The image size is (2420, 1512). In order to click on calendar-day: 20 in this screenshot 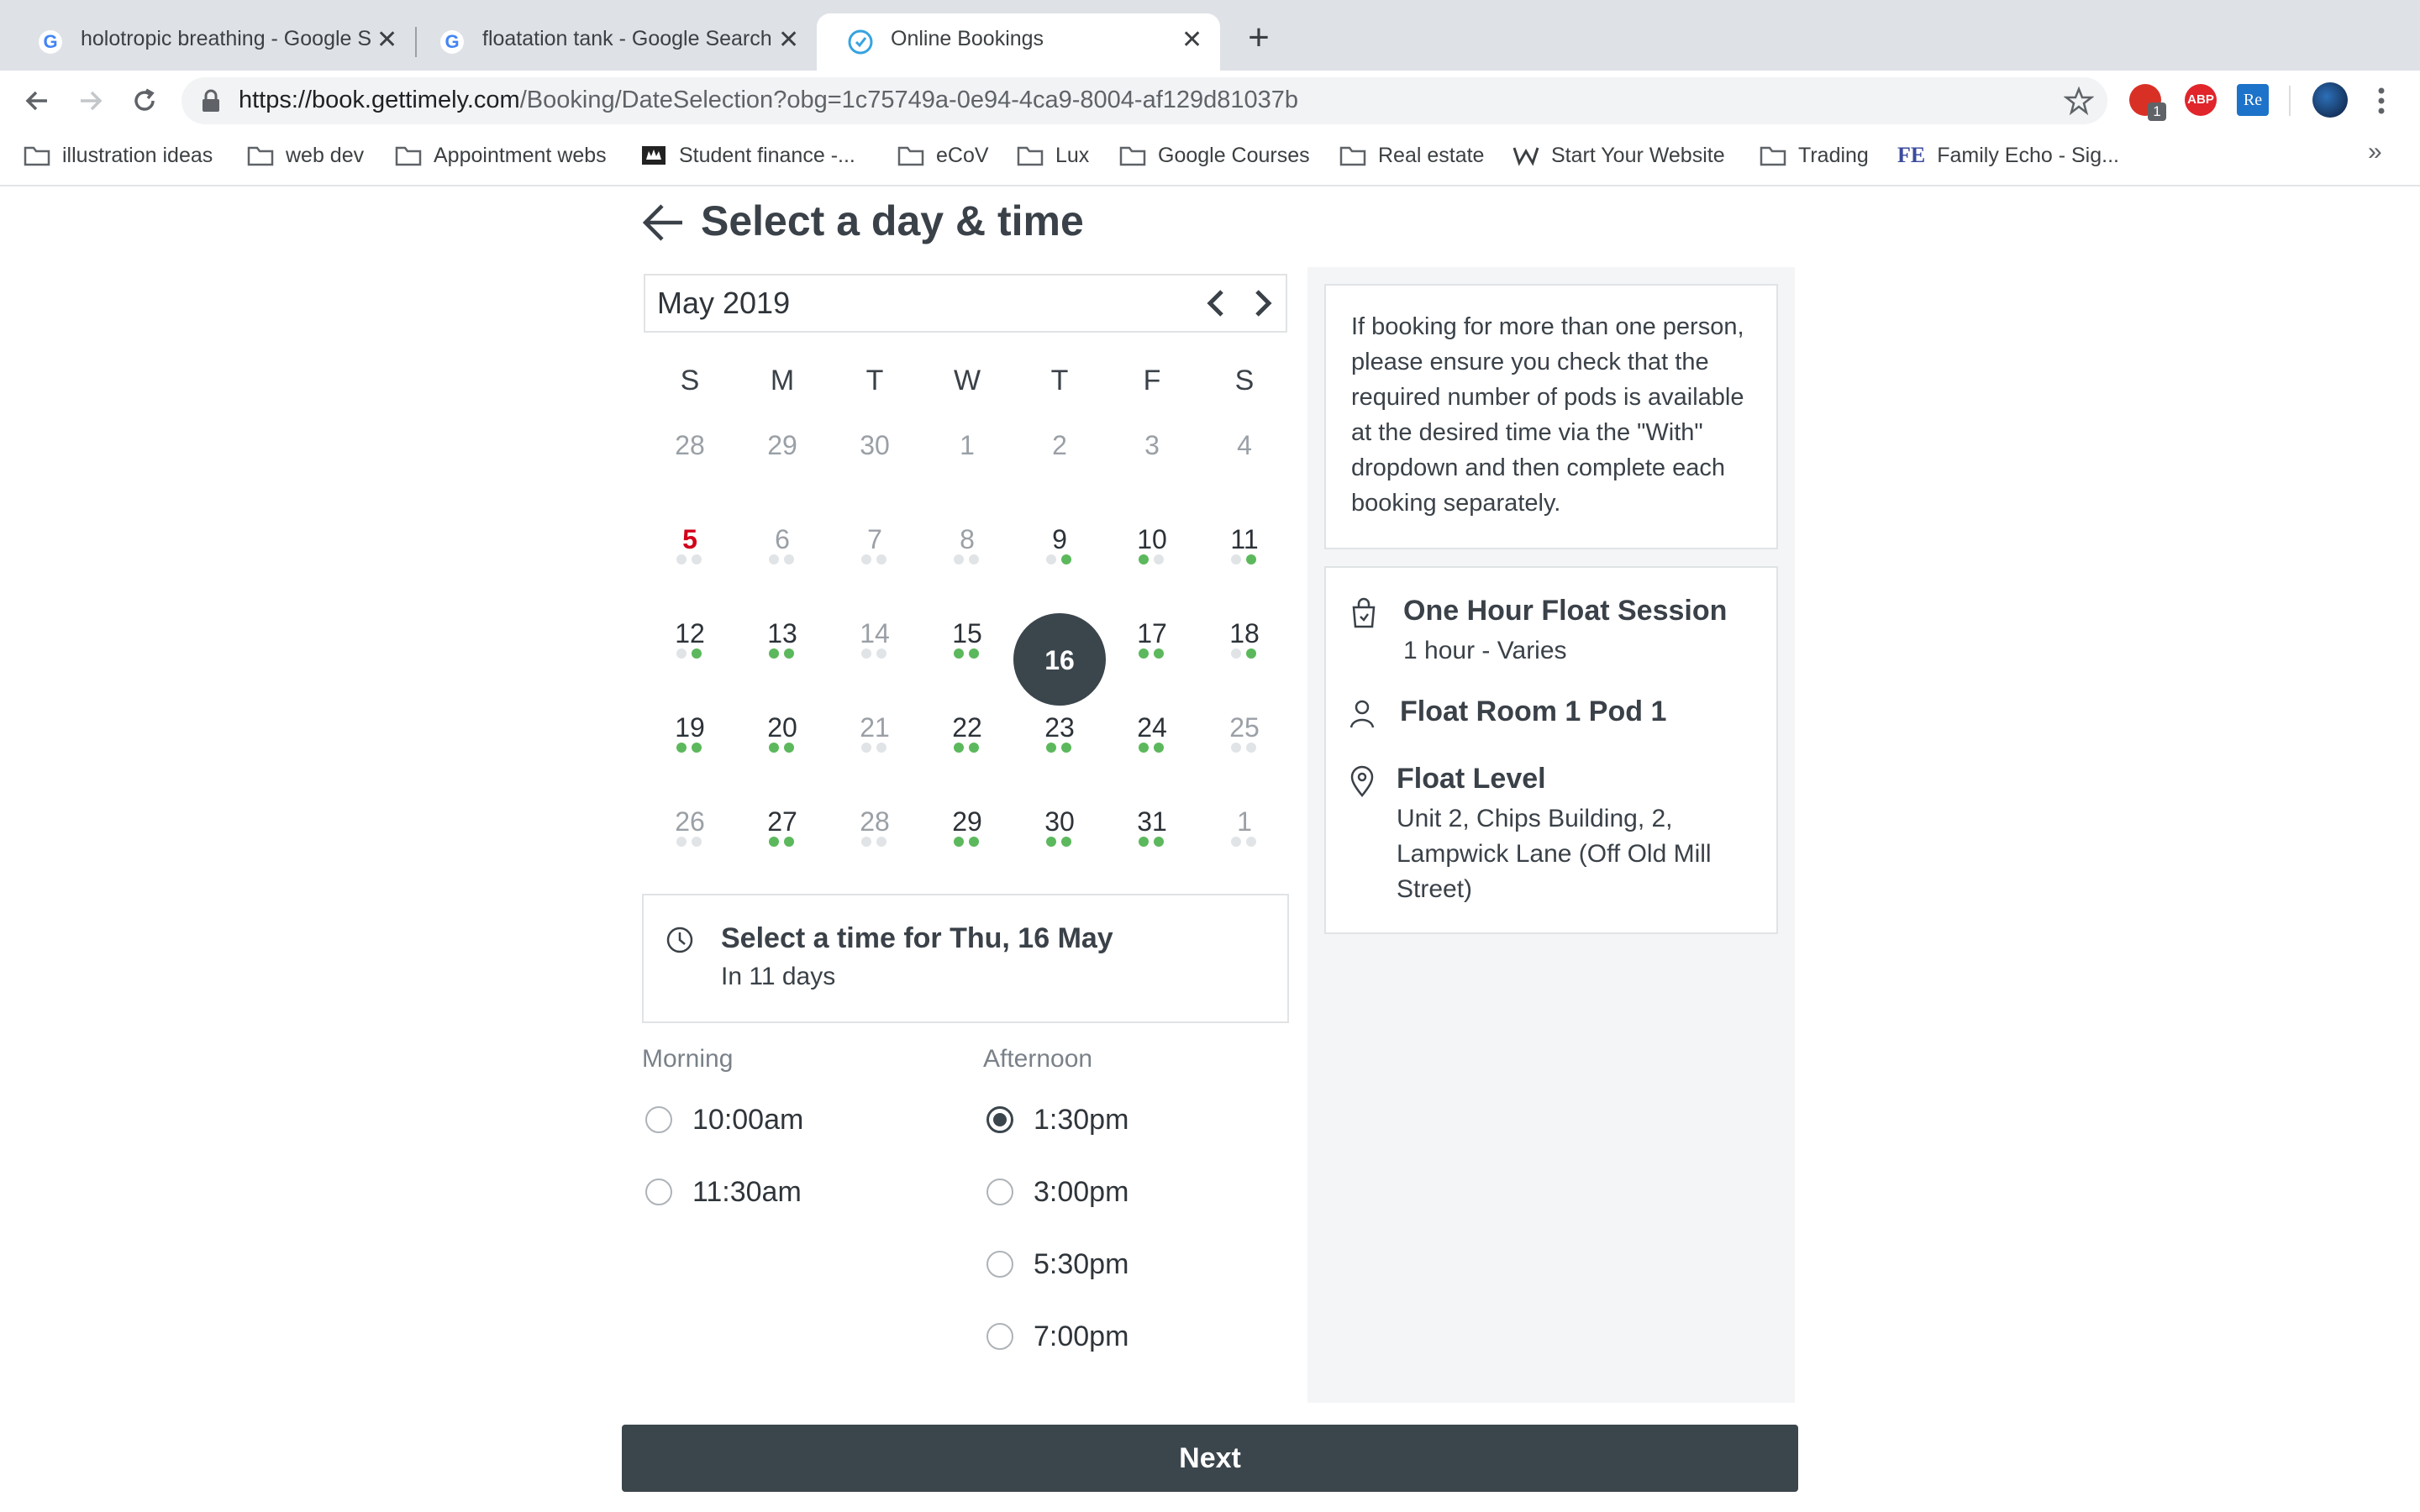, I will do `click(782, 735)`.